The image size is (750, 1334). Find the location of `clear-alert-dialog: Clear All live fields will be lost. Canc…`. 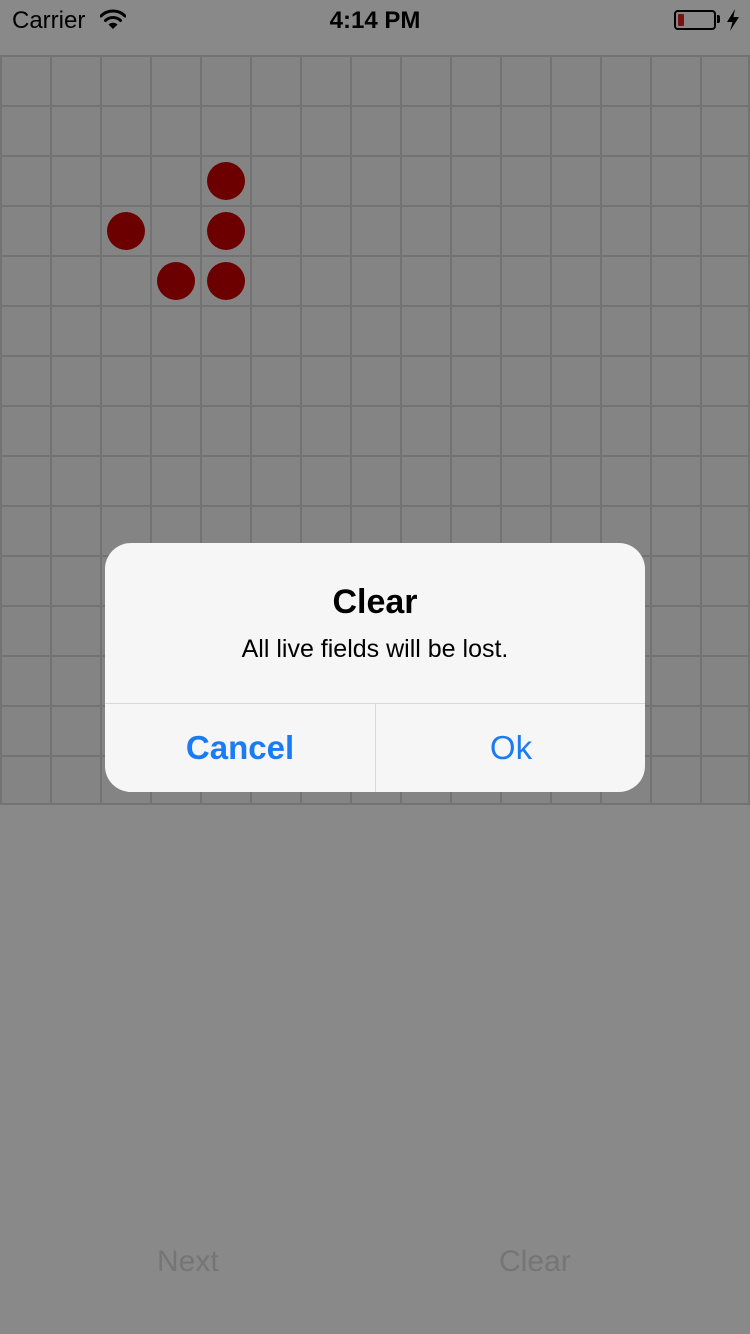

clear-alert-dialog: Clear All live fields will be lost. Canc… is located at coordinates (375, 667).